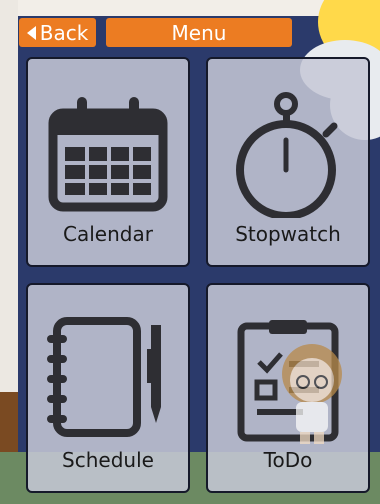 The image size is (380, 504). What do you see at coordinates (108, 460) in the screenshot?
I see `schedule-label: Schedule` at bounding box center [108, 460].